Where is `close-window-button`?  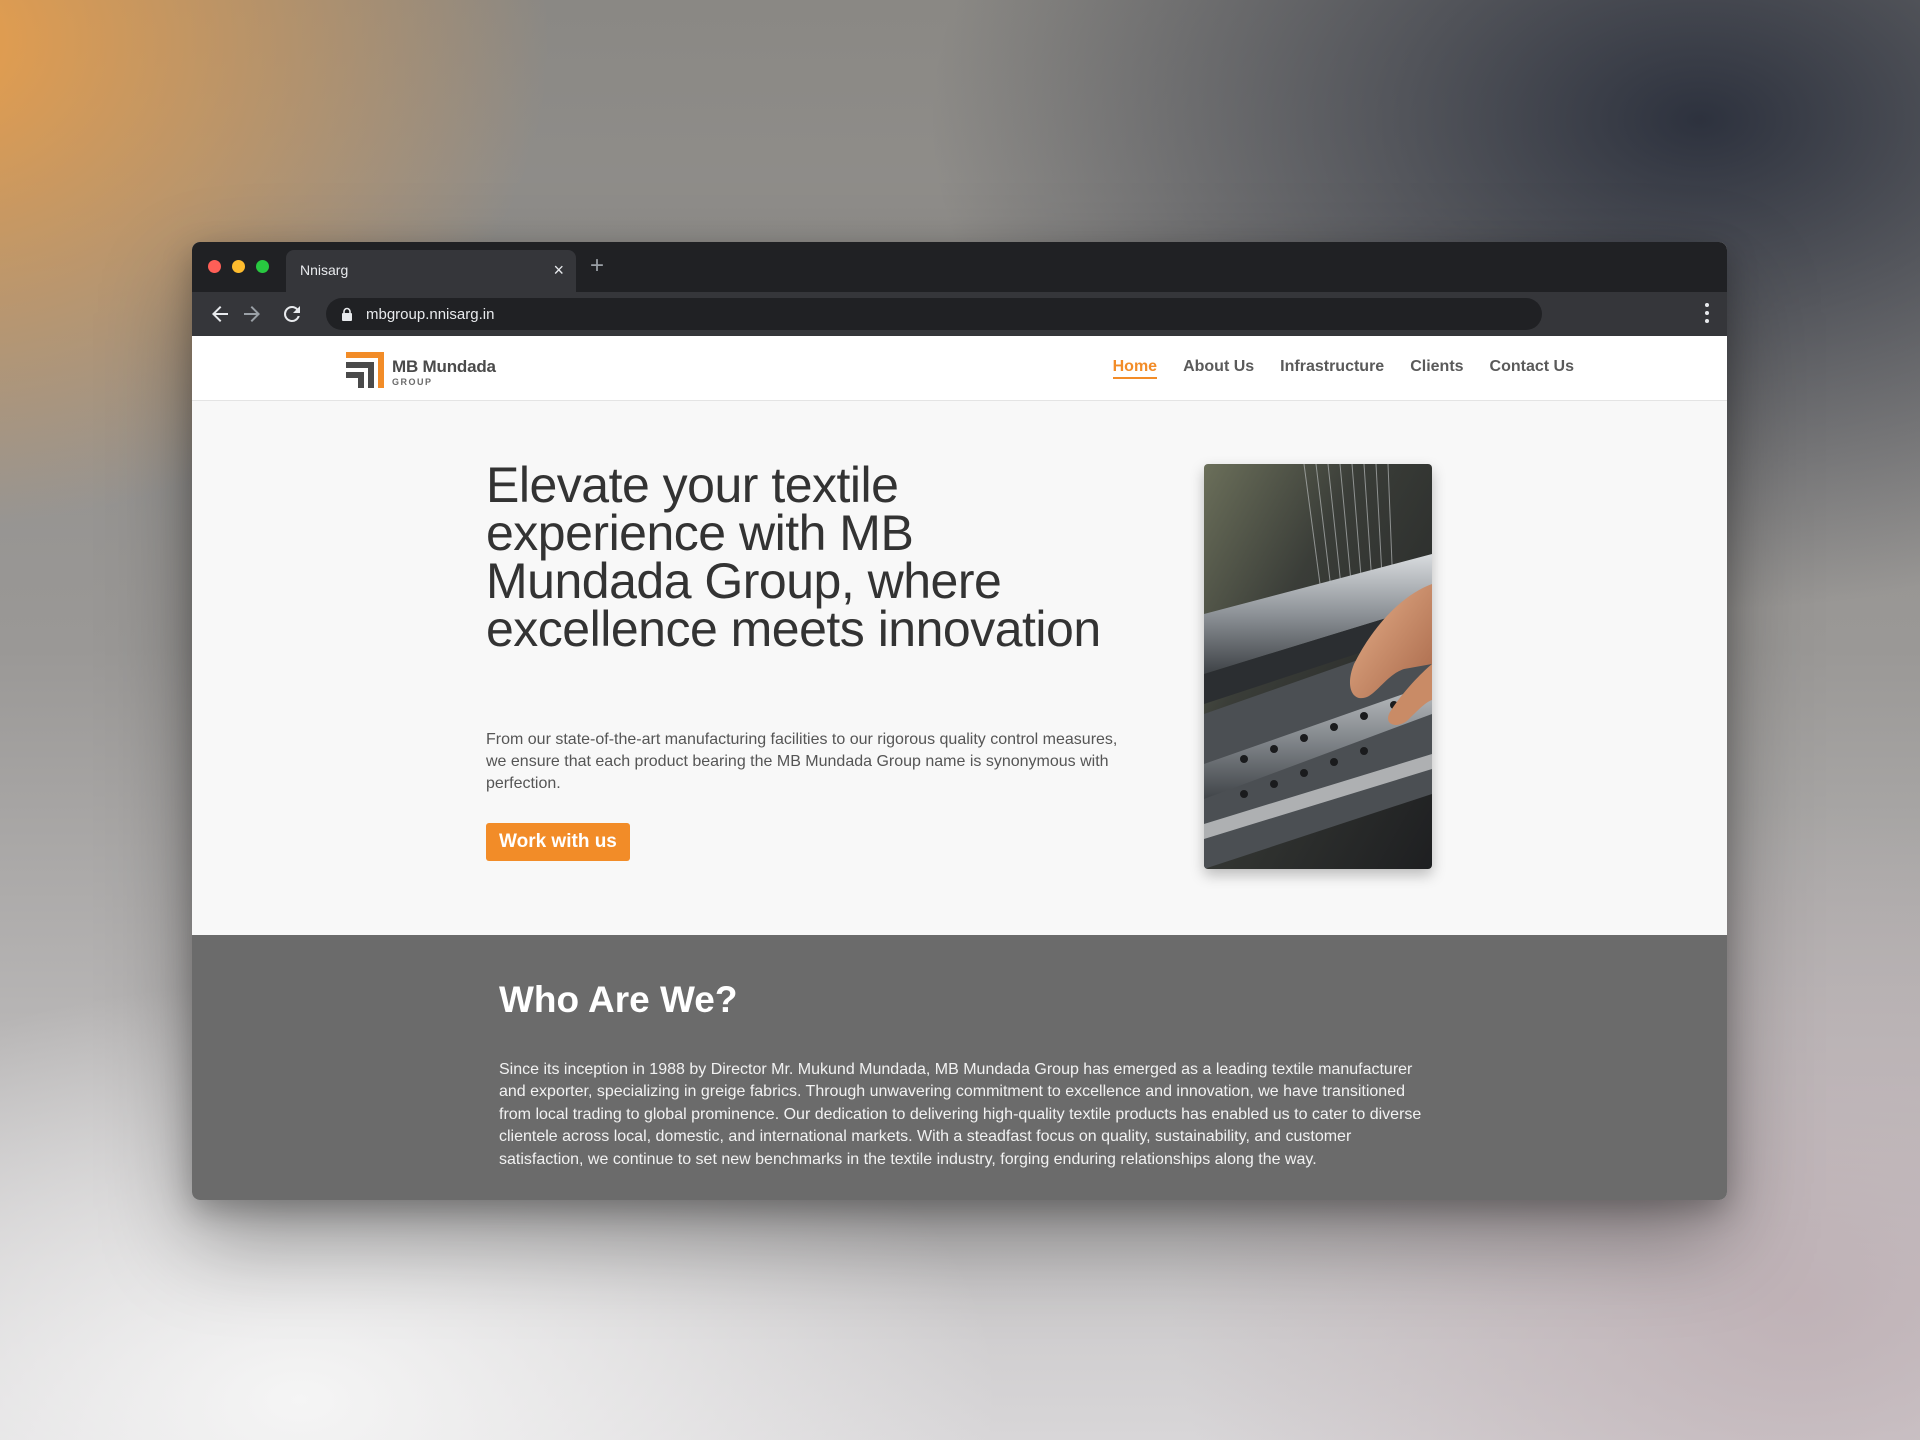
close-window-button is located at coordinates (214, 266).